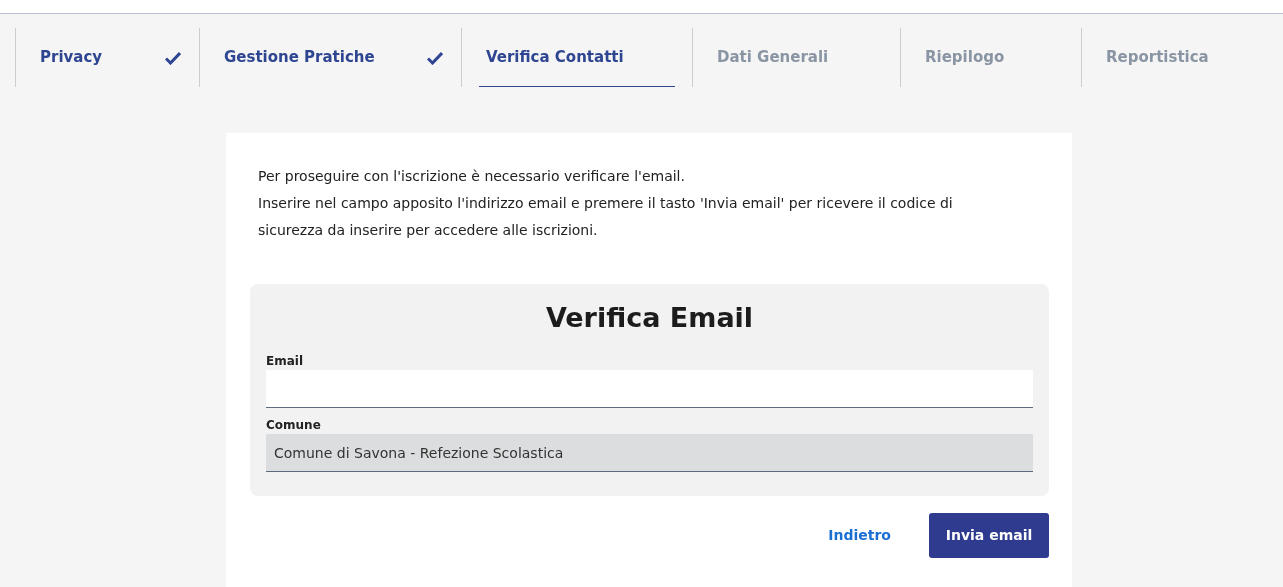 This screenshot has width=1283, height=587. Describe the element at coordinates (649, 318) in the screenshot. I see `form-title: Verifica Email` at that location.